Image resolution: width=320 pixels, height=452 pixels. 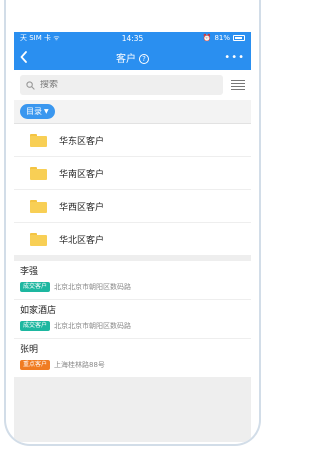 I want to click on search-icon, so click(x=30, y=85).